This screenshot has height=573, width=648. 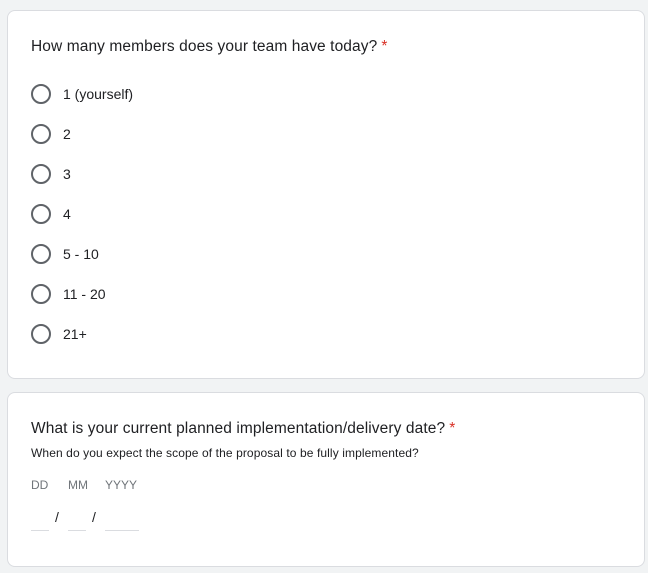 I want to click on radio-option-4: 4, so click(x=51, y=214).